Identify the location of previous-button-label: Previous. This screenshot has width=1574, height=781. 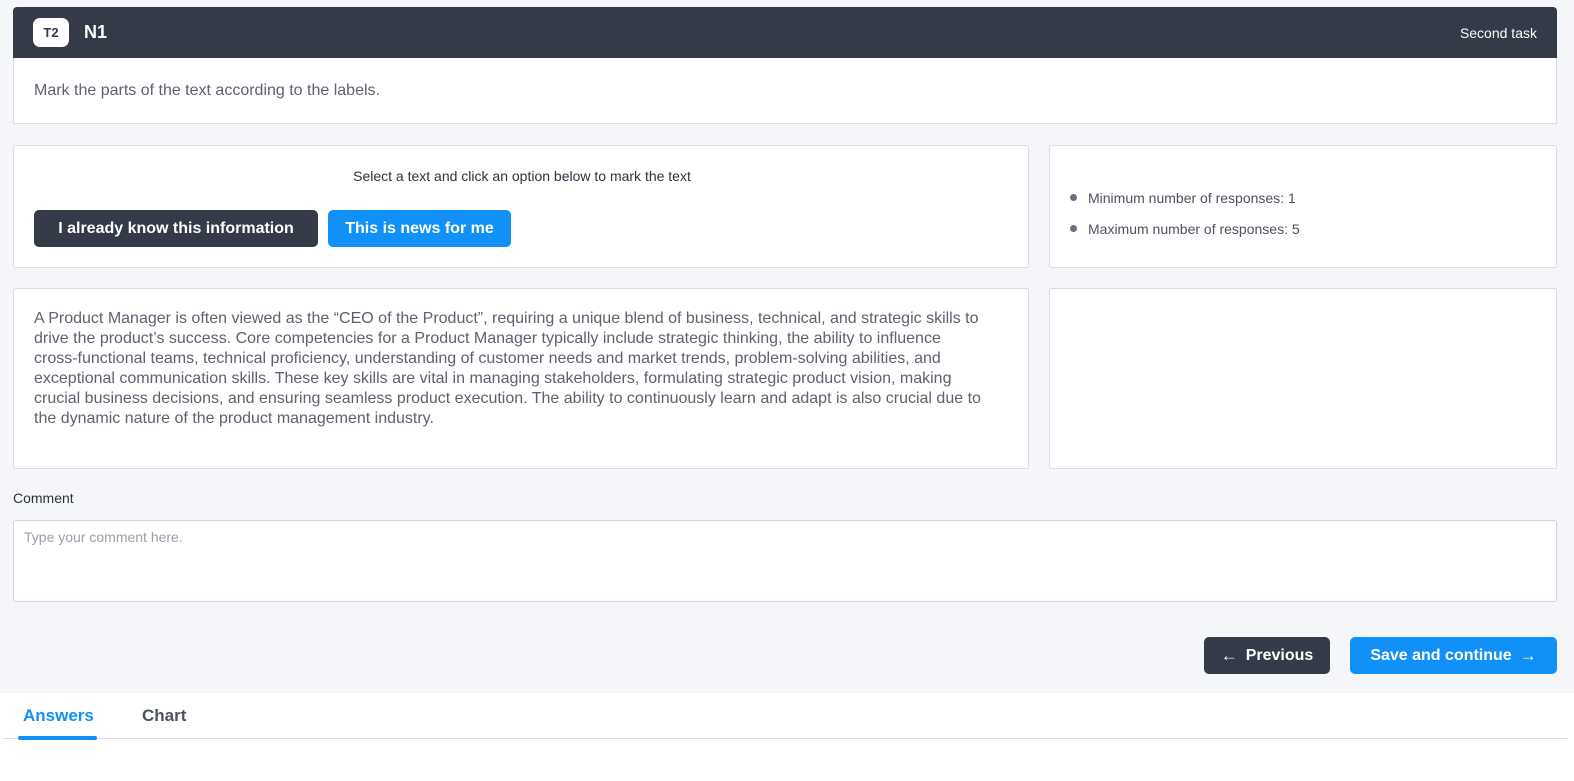
(1279, 655).